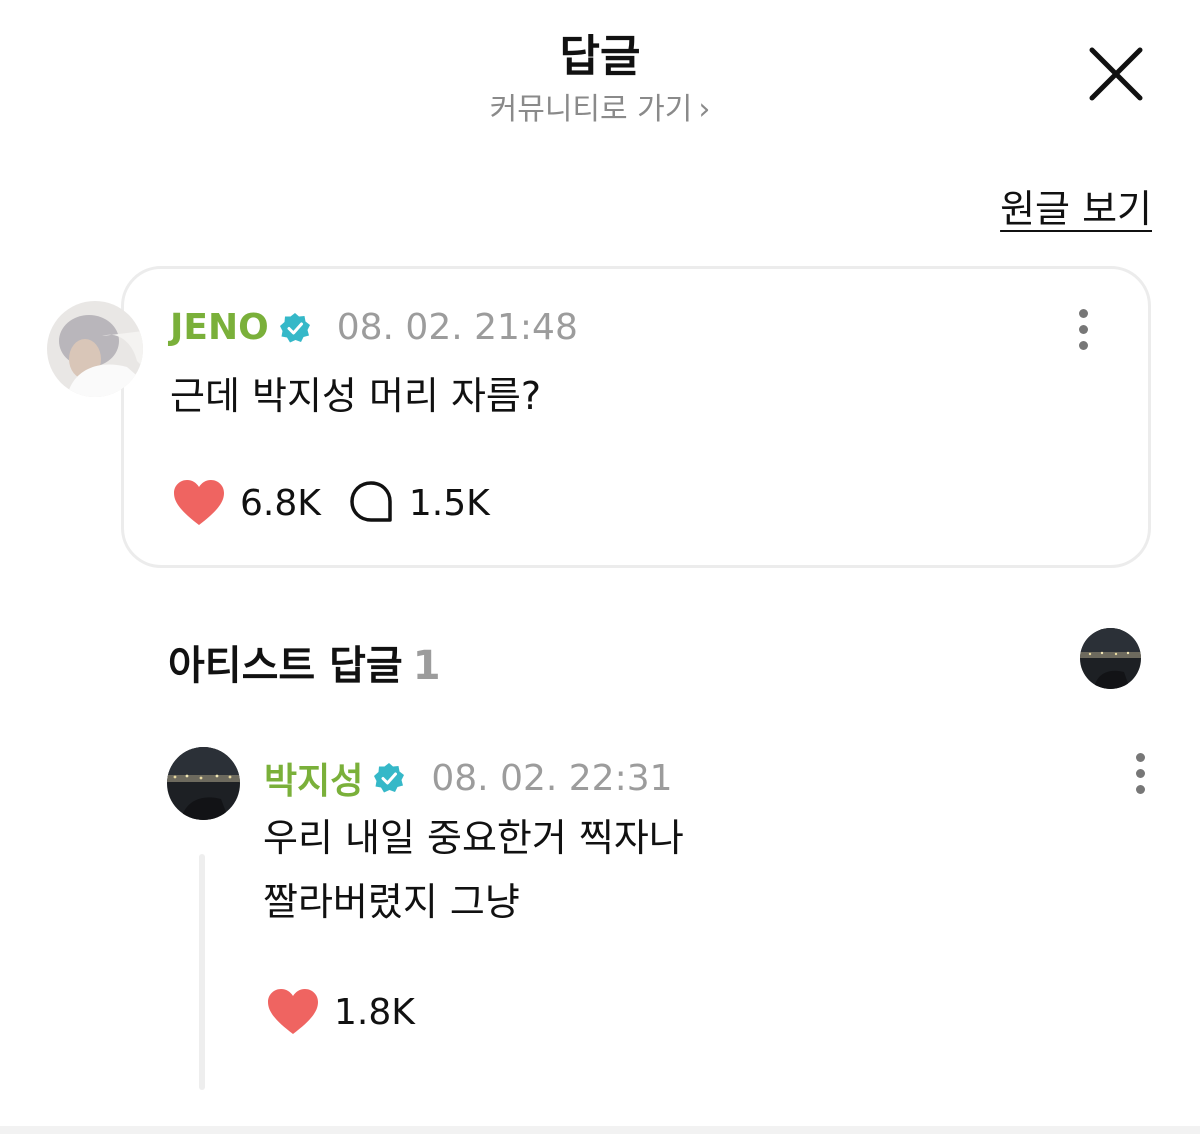 The height and width of the screenshot is (1134, 1200). What do you see at coordinates (219, 327) in the screenshot?
I see `post-author-name: JENO` at bounding box center [219, 327].